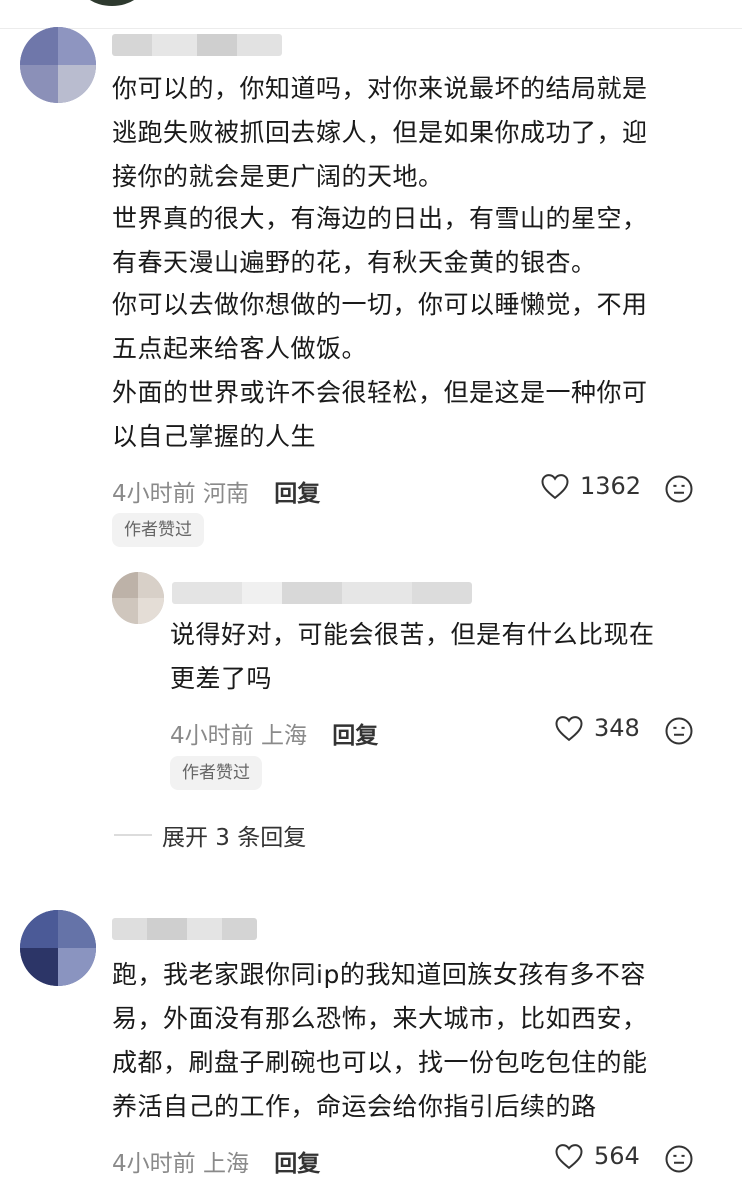 Image resolution: width=742 pixels, height=1186 pixels. What do you see at coordinates (133, 835) in the screenshot?
I see `divider-line` at bounding box center [133, 835].